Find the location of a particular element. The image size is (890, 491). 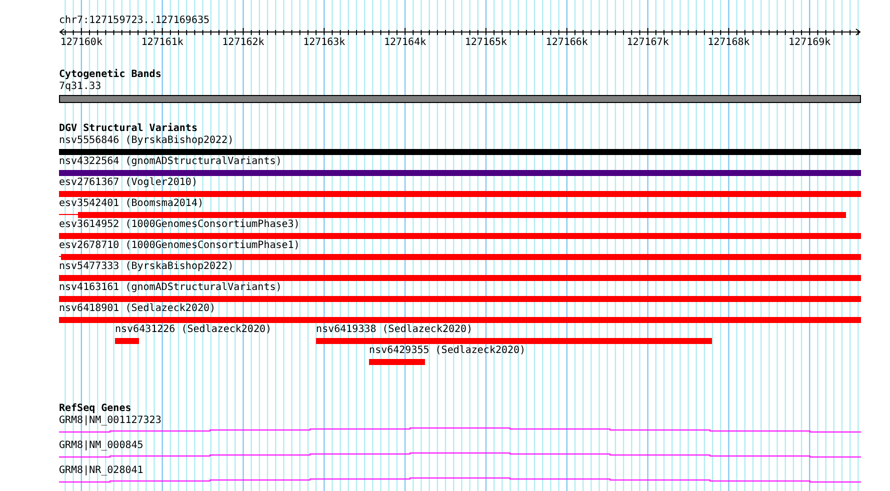

track-title: Cytogenetic Bands is located at coordinates (110, 75).